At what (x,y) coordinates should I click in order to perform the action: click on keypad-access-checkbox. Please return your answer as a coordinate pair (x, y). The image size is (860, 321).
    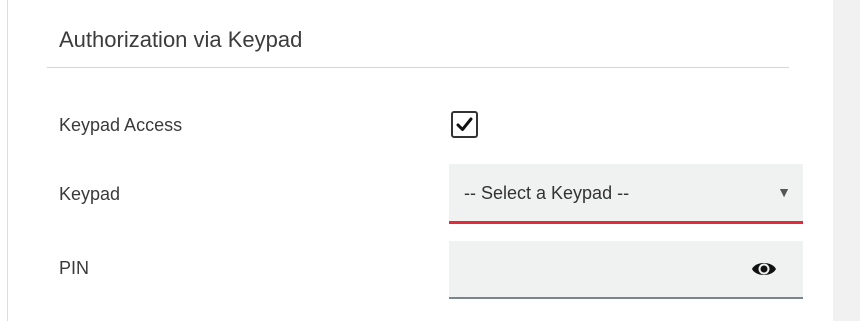
    Looking at the image, I should click on (464, 124).